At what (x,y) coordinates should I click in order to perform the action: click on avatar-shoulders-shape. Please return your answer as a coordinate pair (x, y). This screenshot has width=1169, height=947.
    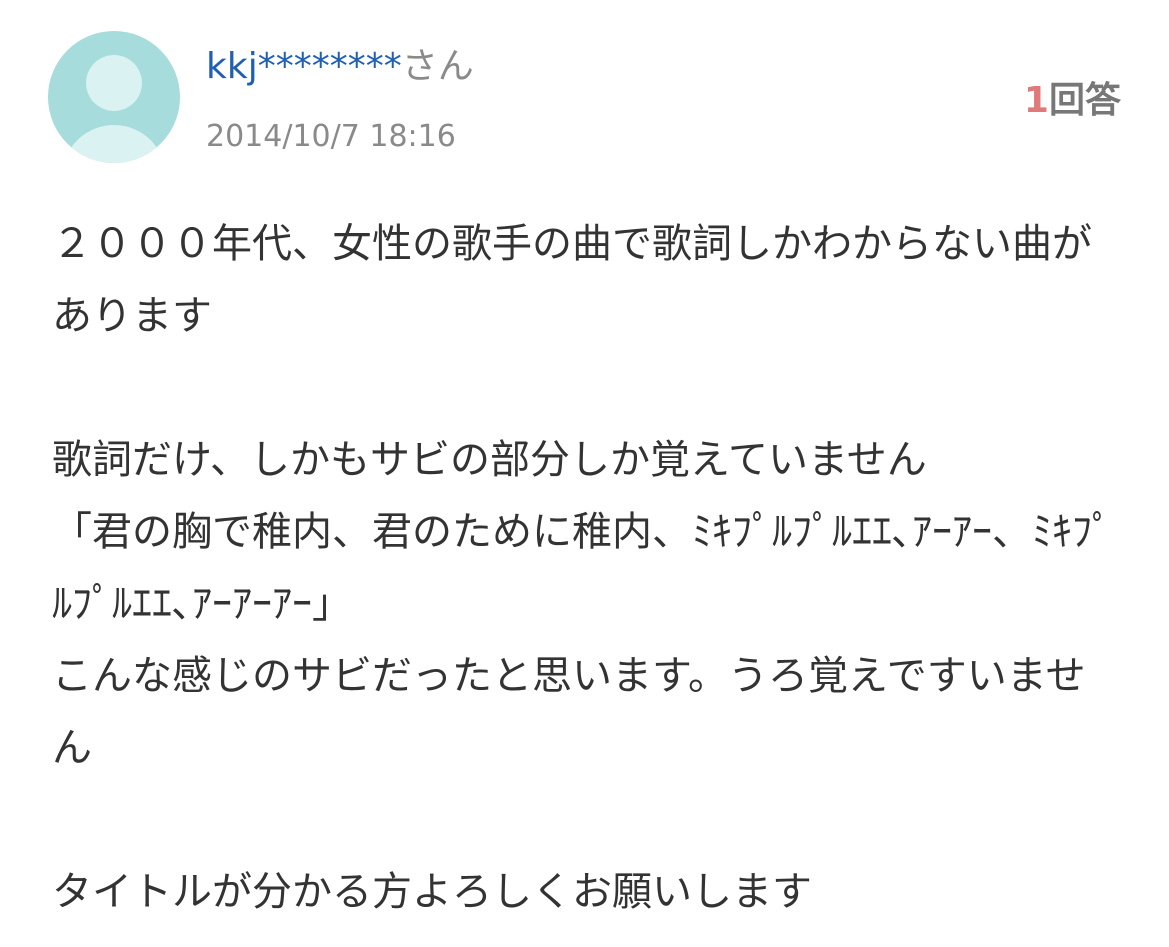
    Looking at the image, I should click on (114, 144).